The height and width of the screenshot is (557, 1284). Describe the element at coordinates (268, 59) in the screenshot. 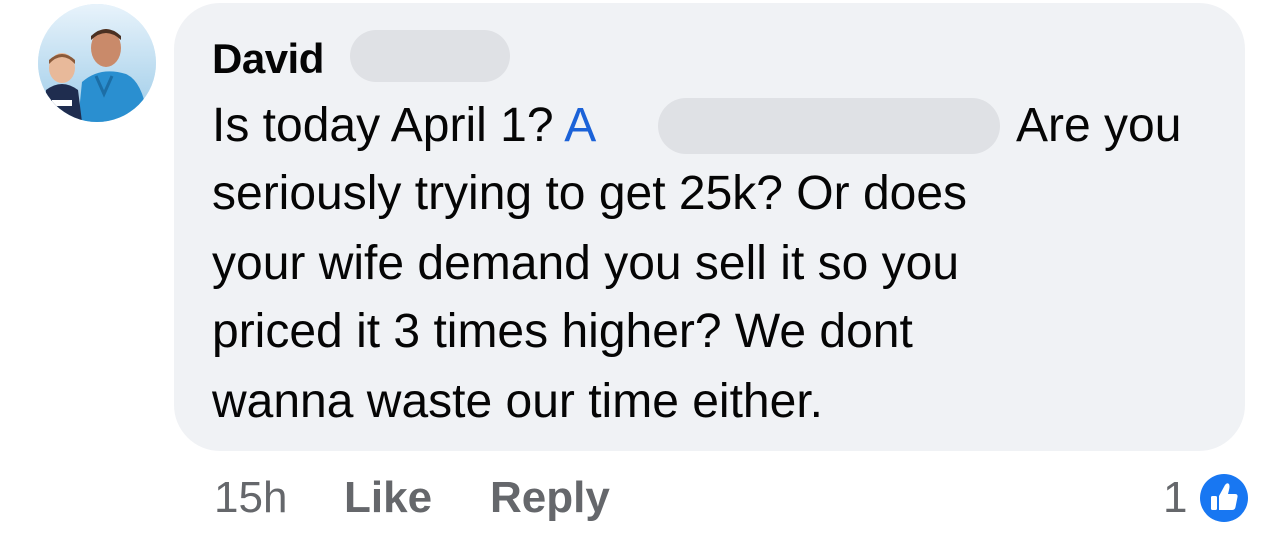

I see `author-name: David` at that location.